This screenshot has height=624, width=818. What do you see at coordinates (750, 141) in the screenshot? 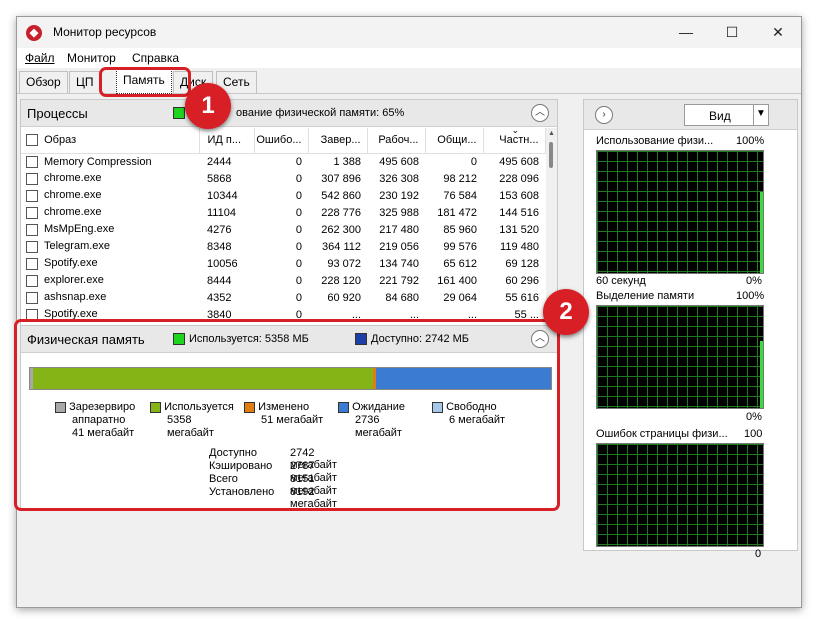
I see `graph1-max: 100%` at bounding box center [750, 141].